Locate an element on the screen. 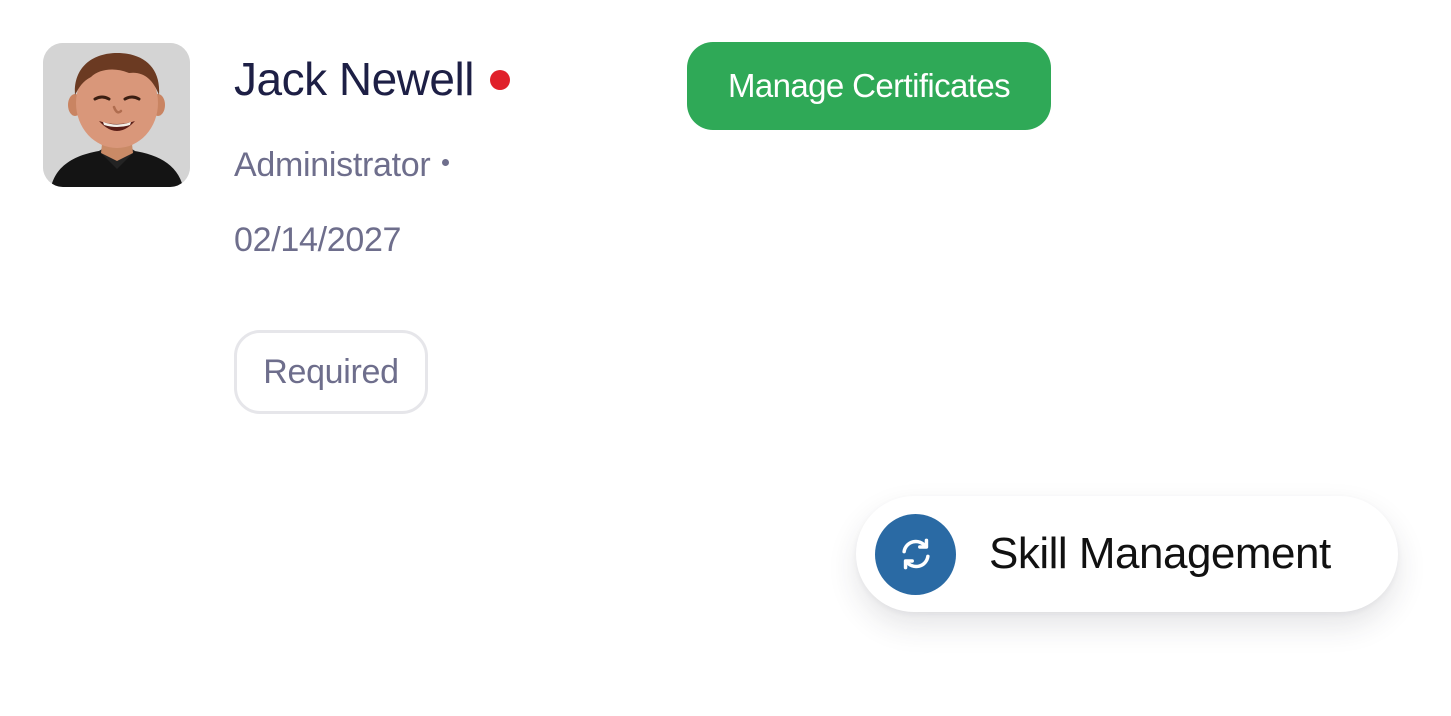 The width and height of the screenshot is (1451, 716). profile-name: Jack Newell is located at coordinates (354, 79).